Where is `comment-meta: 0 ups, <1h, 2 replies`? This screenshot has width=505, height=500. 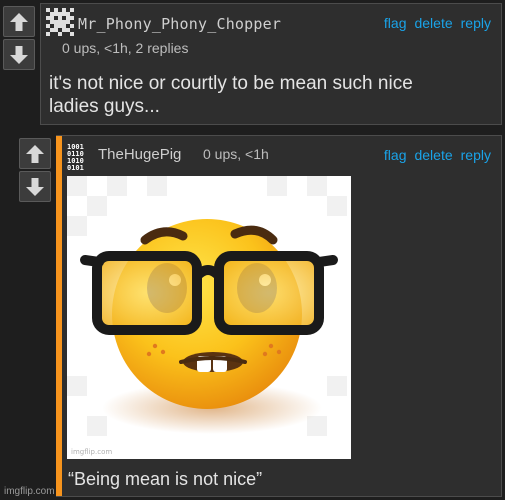 comment-meta: 0 ups, <1h, 2 replies is located at coordinates (125, 48).